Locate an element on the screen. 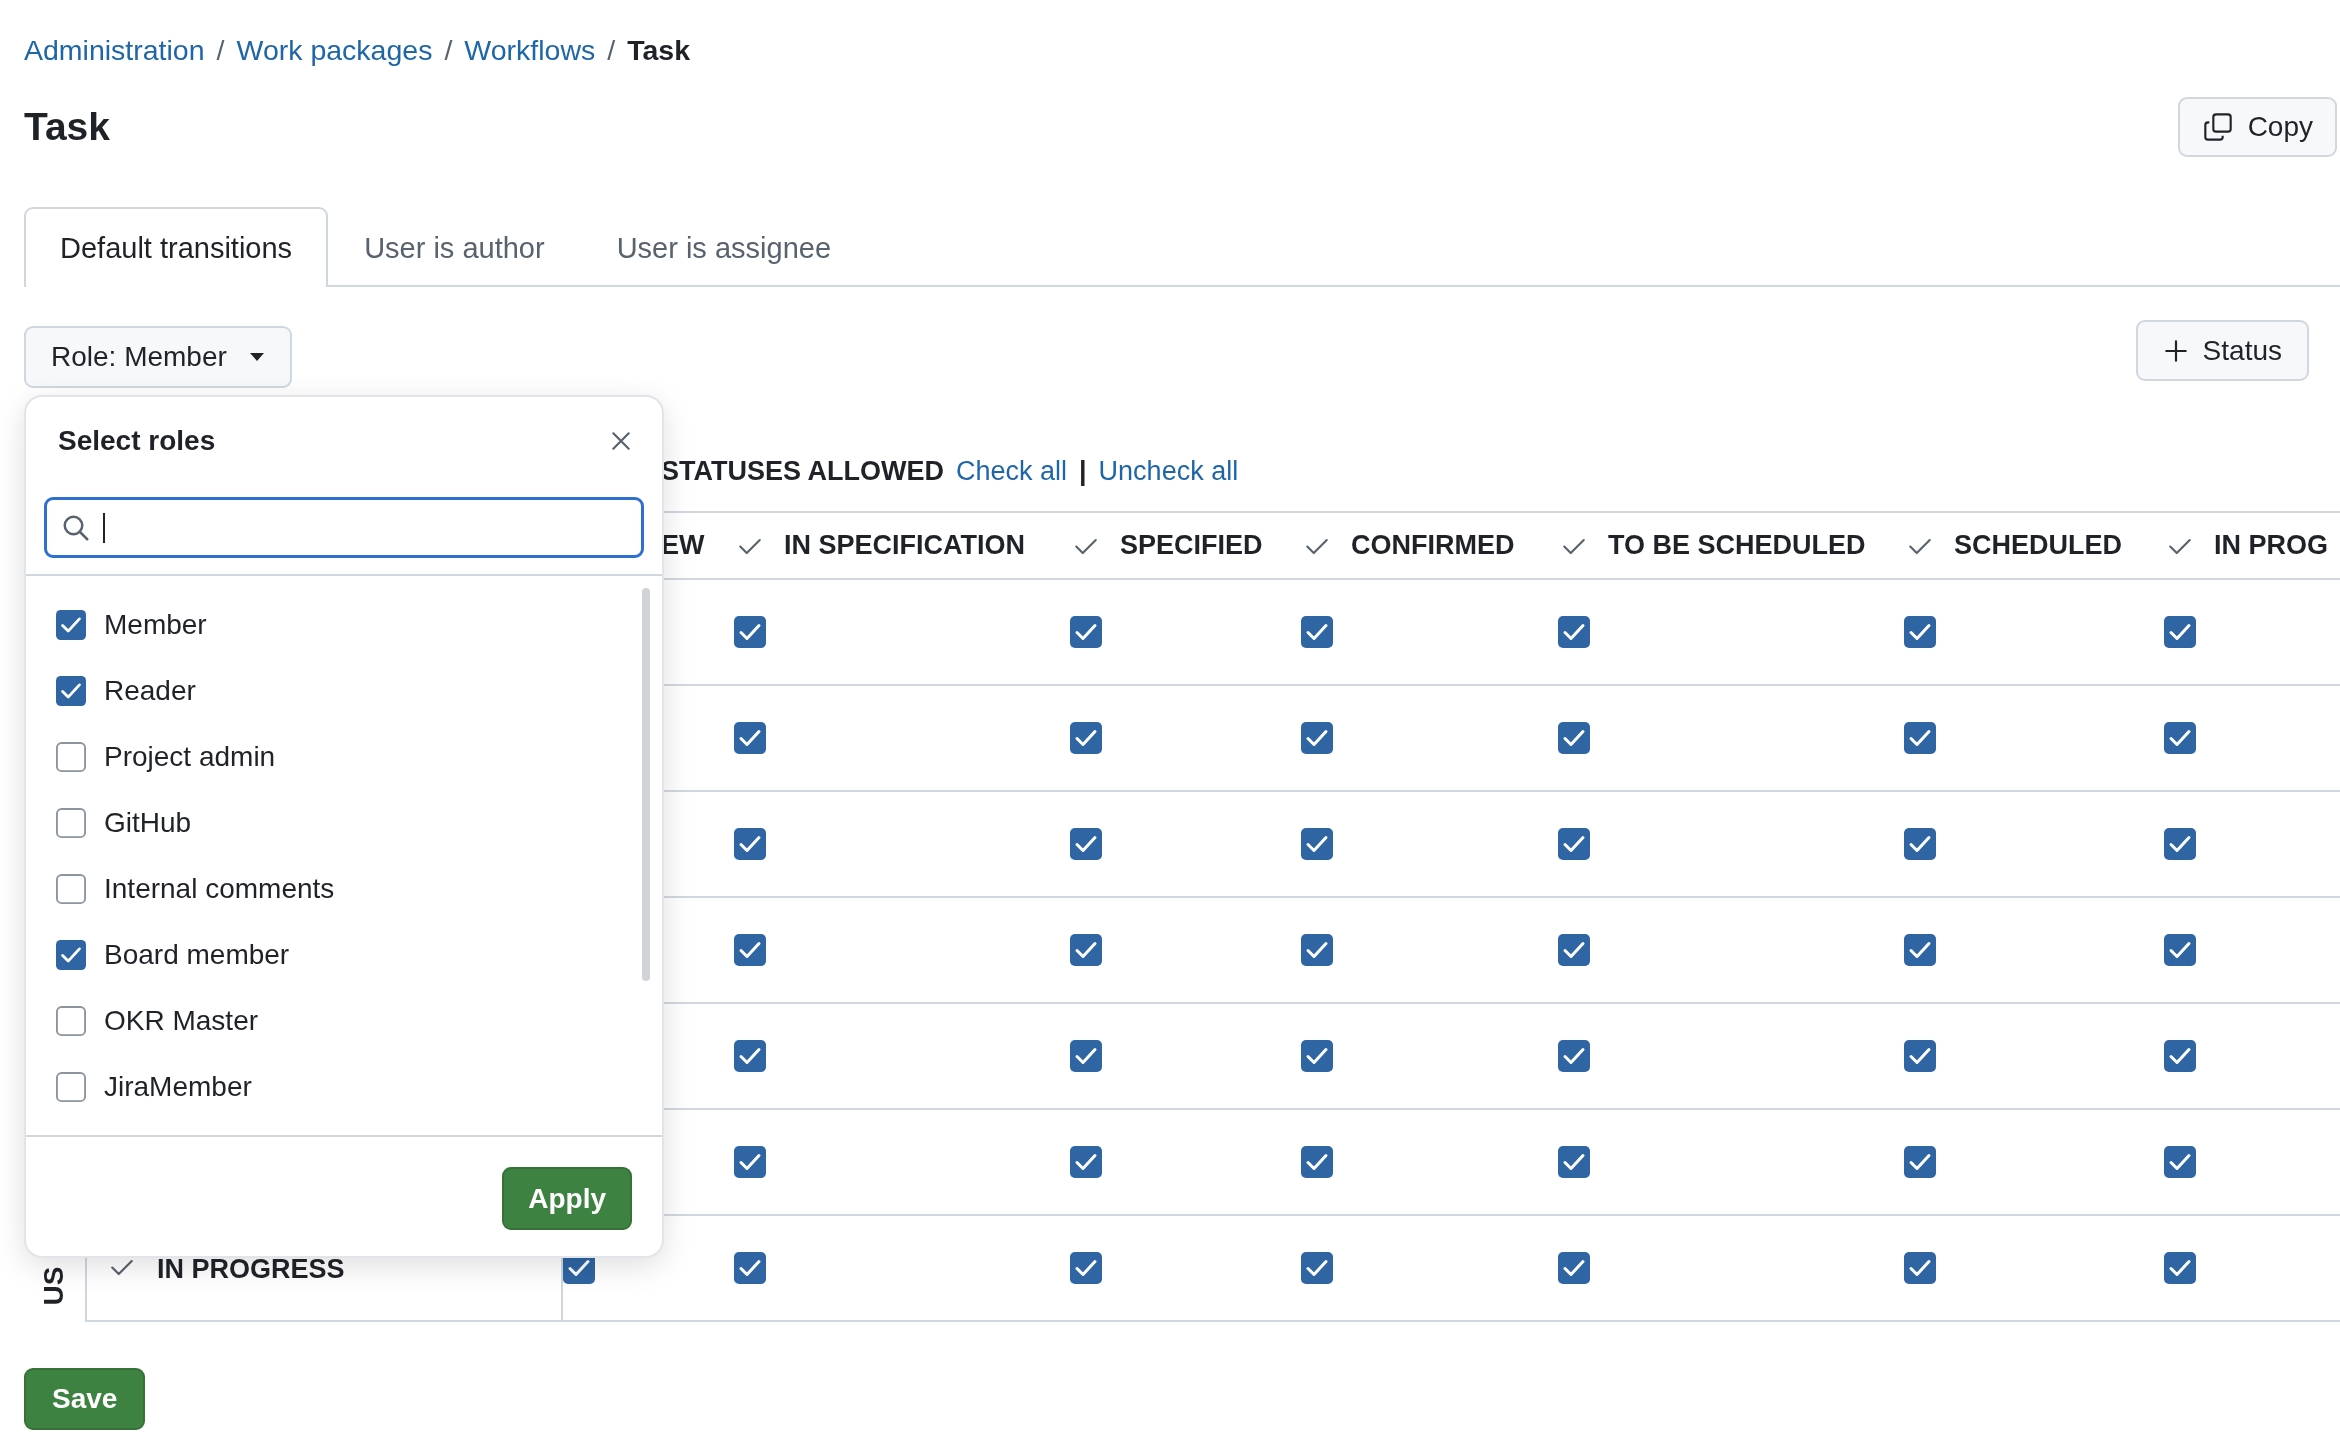  save-button: Save is located at coordinates (85, 1399).